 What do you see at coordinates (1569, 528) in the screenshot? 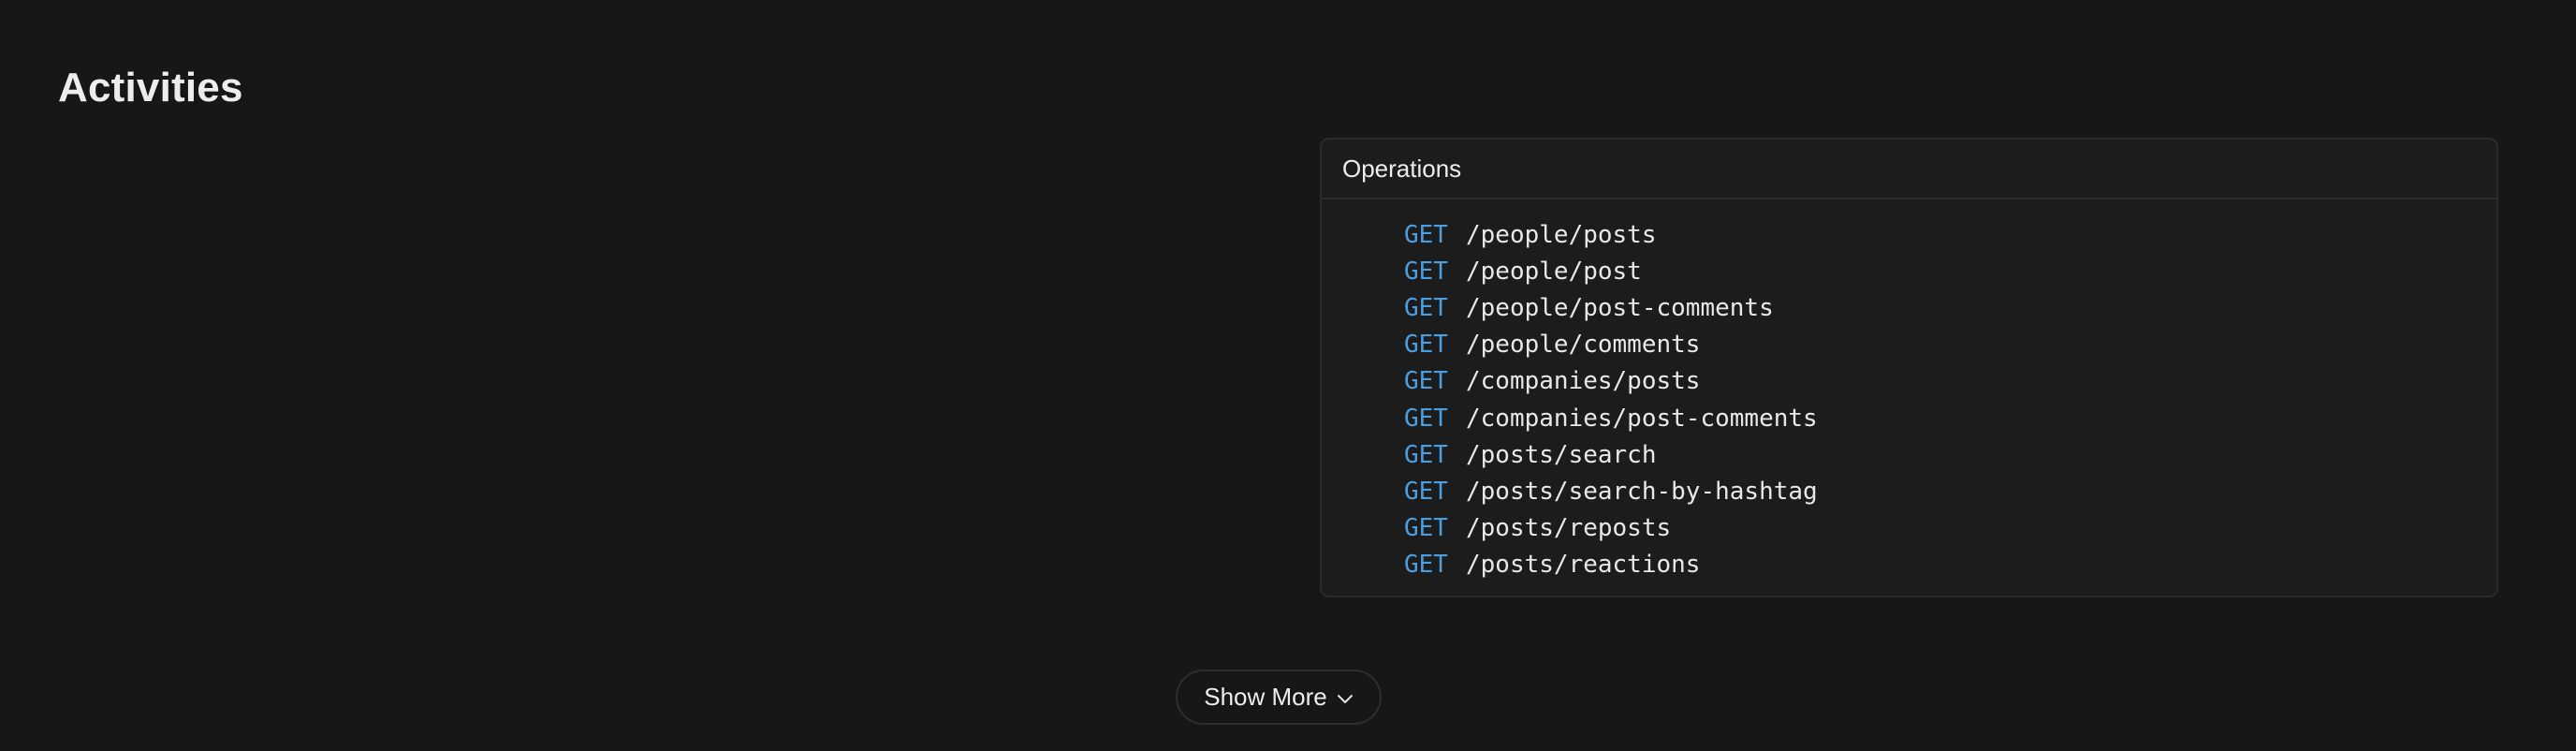
I see `endpoint-path: /posts/reposts` at bounding box center [1569, 528].